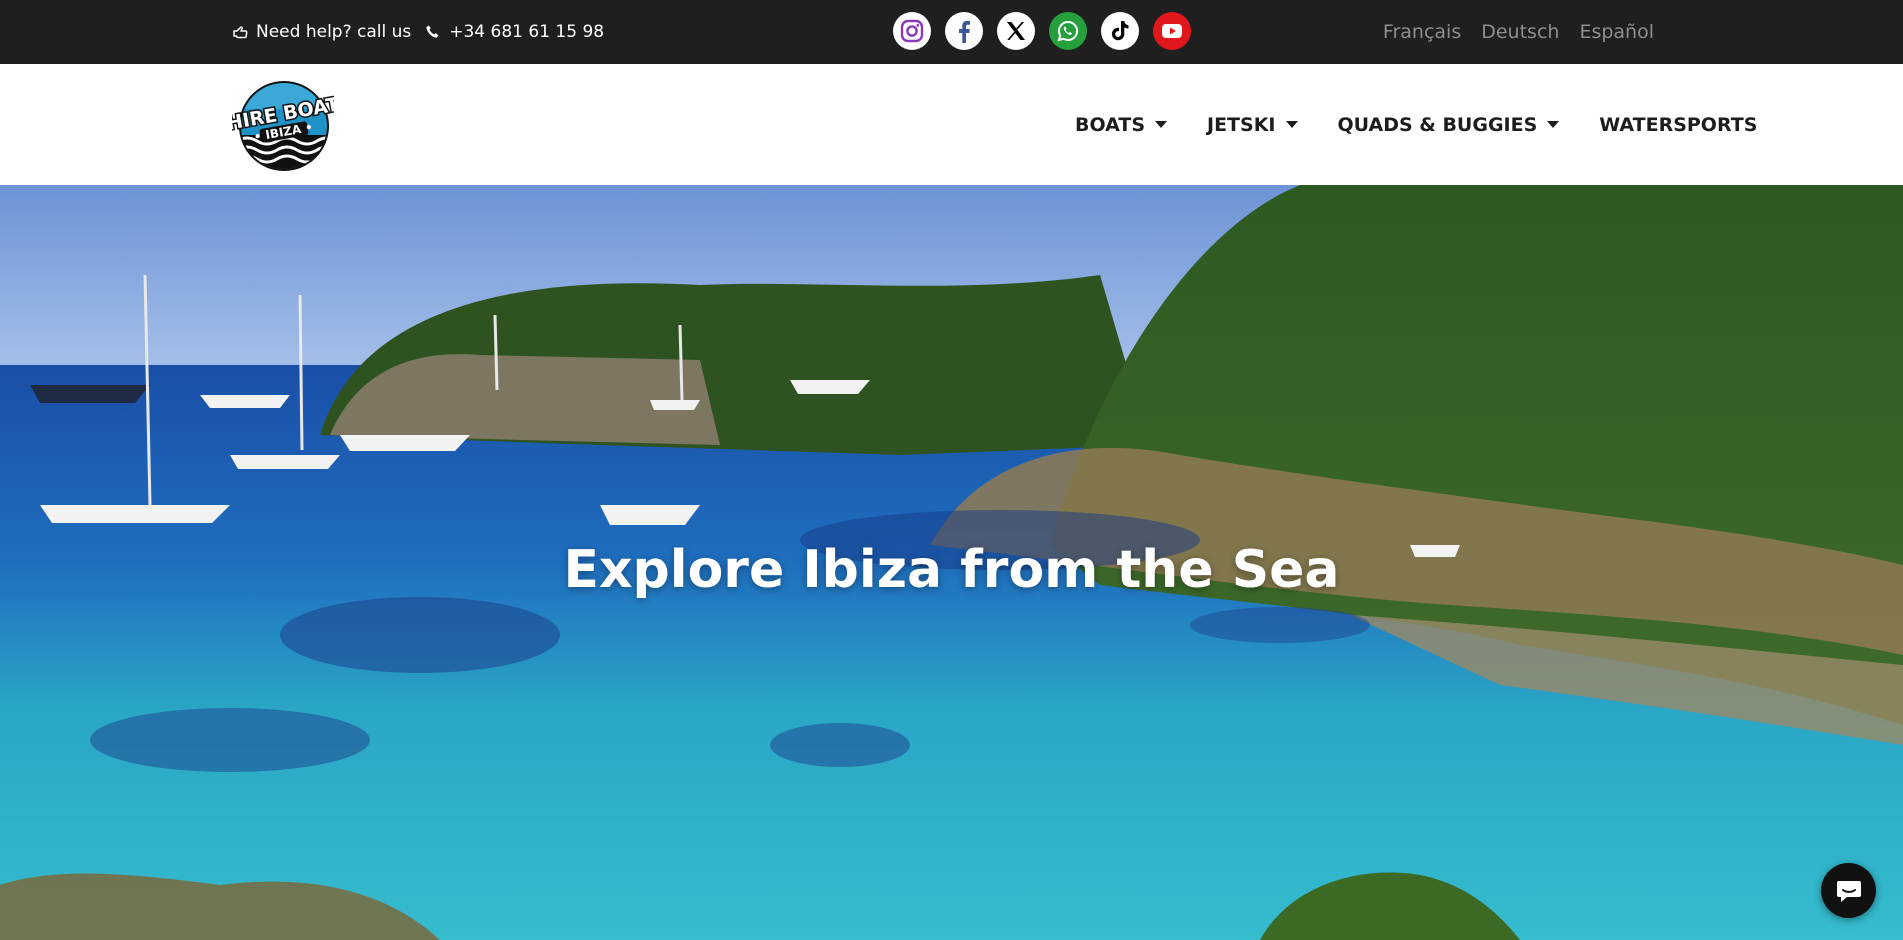 The image size is (1903, 940). Describe the element at coordinates (1068, 31) in the screenshot. I see `whatsapp-icon` at that location.